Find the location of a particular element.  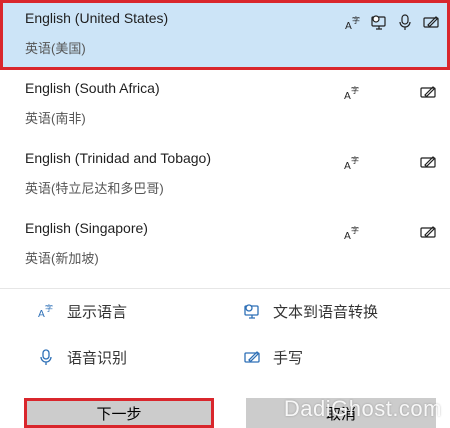

language-native-name: 英语(特立尼达和多巴哥) is located at coordinates (94, 188).